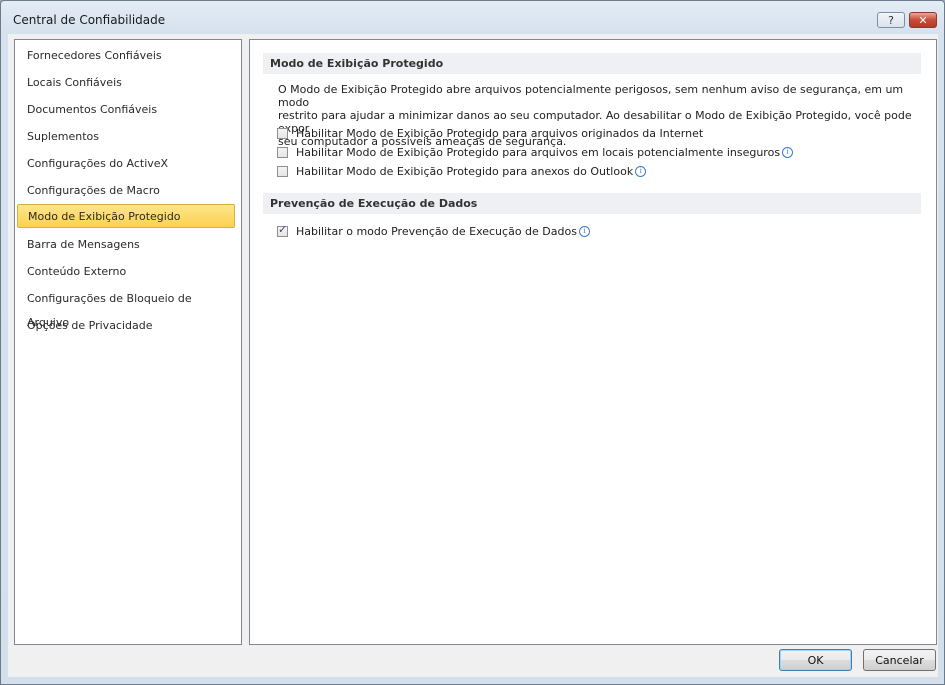 The width and height of the screenshot is (945, 685). I want to click on ok-button: OK, so click(815, 660).